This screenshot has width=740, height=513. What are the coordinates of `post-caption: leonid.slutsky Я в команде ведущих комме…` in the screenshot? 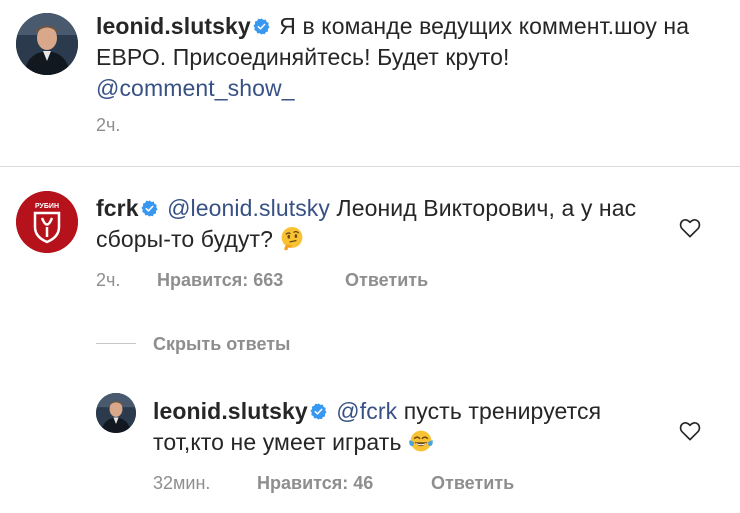 It's located at (396, 57).